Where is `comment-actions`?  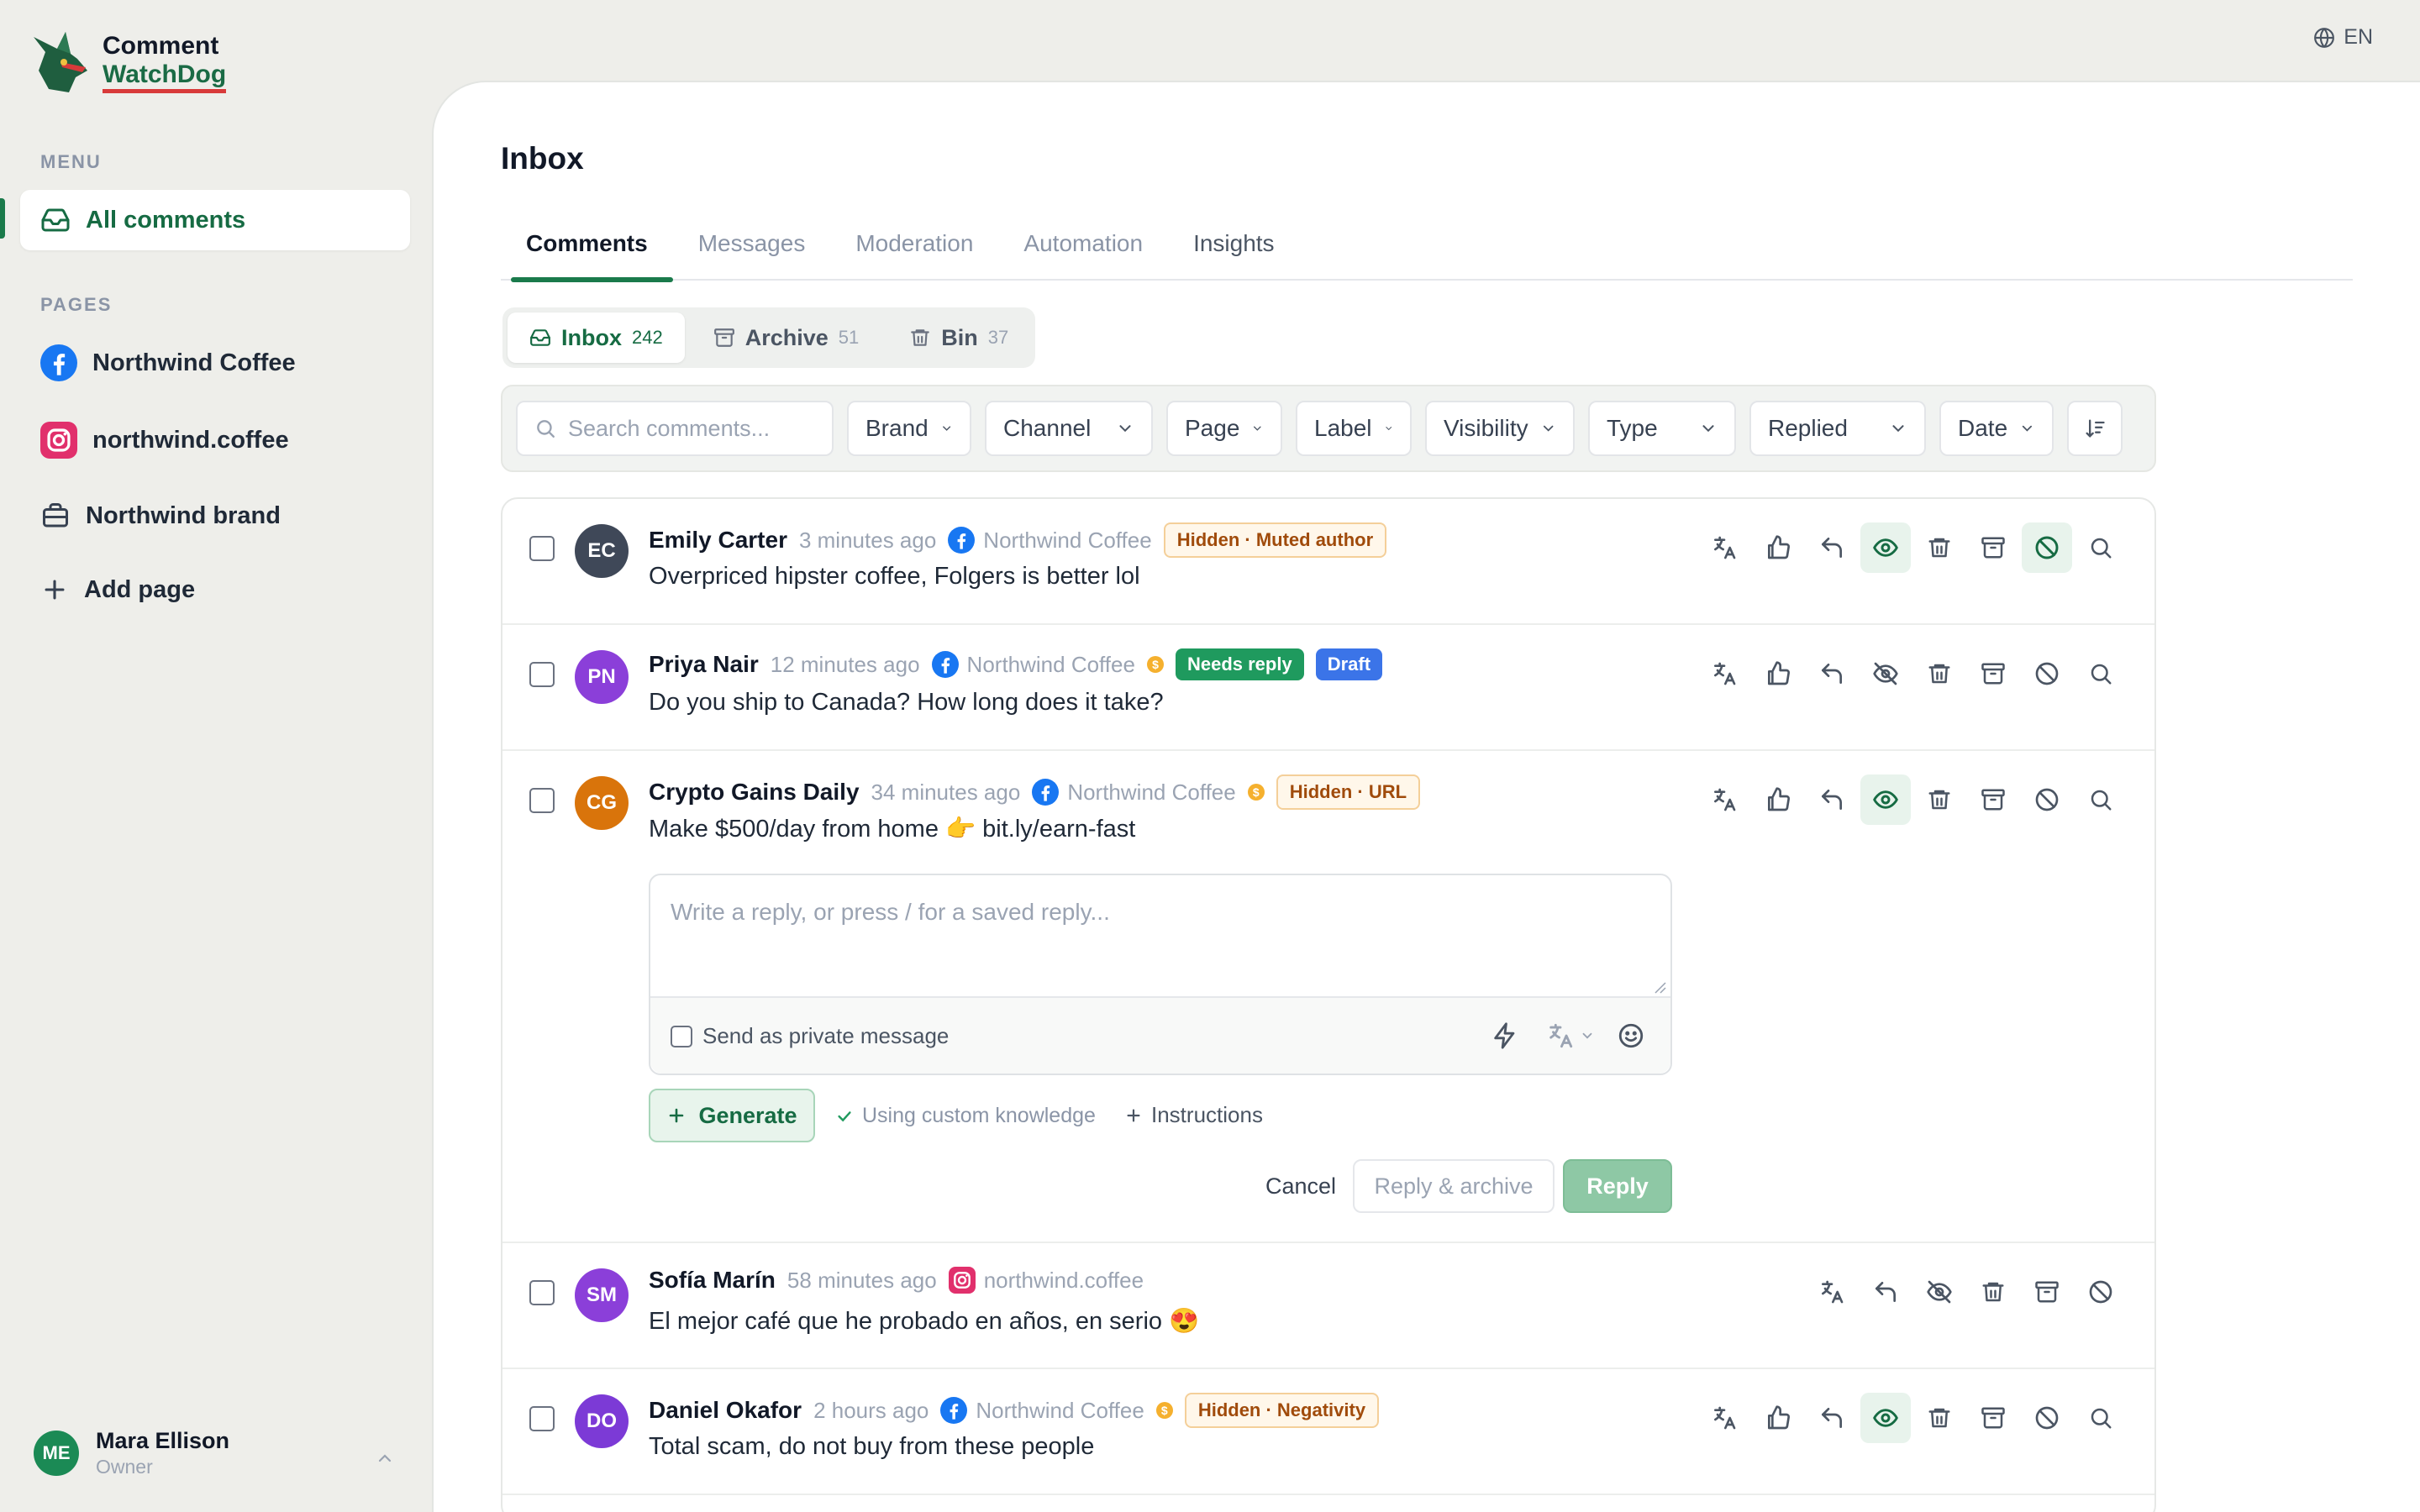 comment-actions is located at coordinates (1913, 1418).